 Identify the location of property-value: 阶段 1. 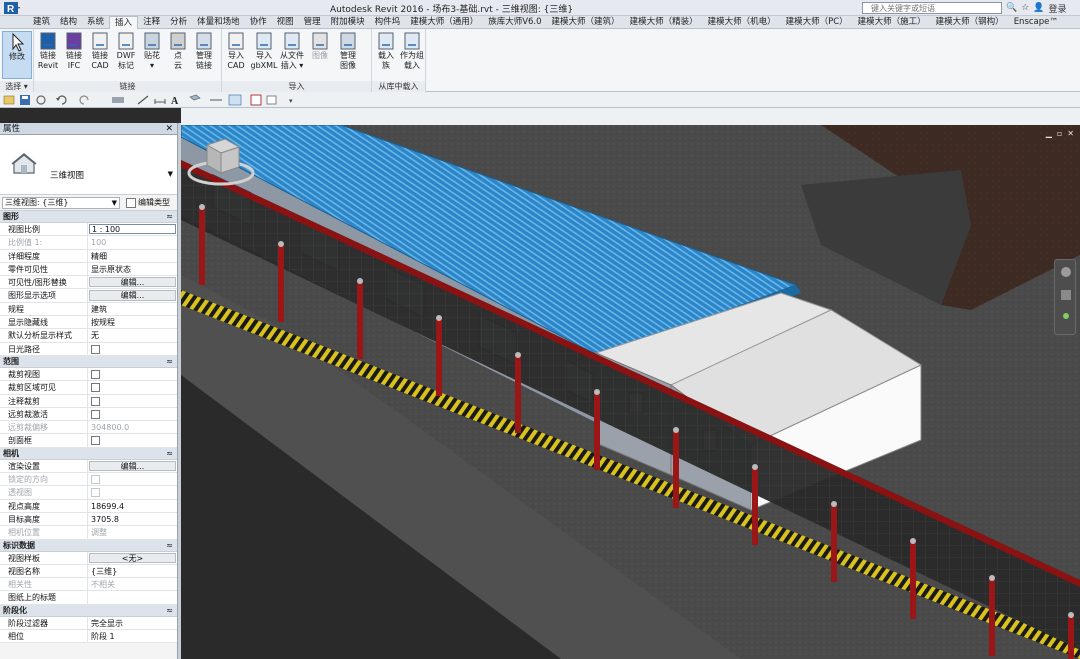
(132, 636).